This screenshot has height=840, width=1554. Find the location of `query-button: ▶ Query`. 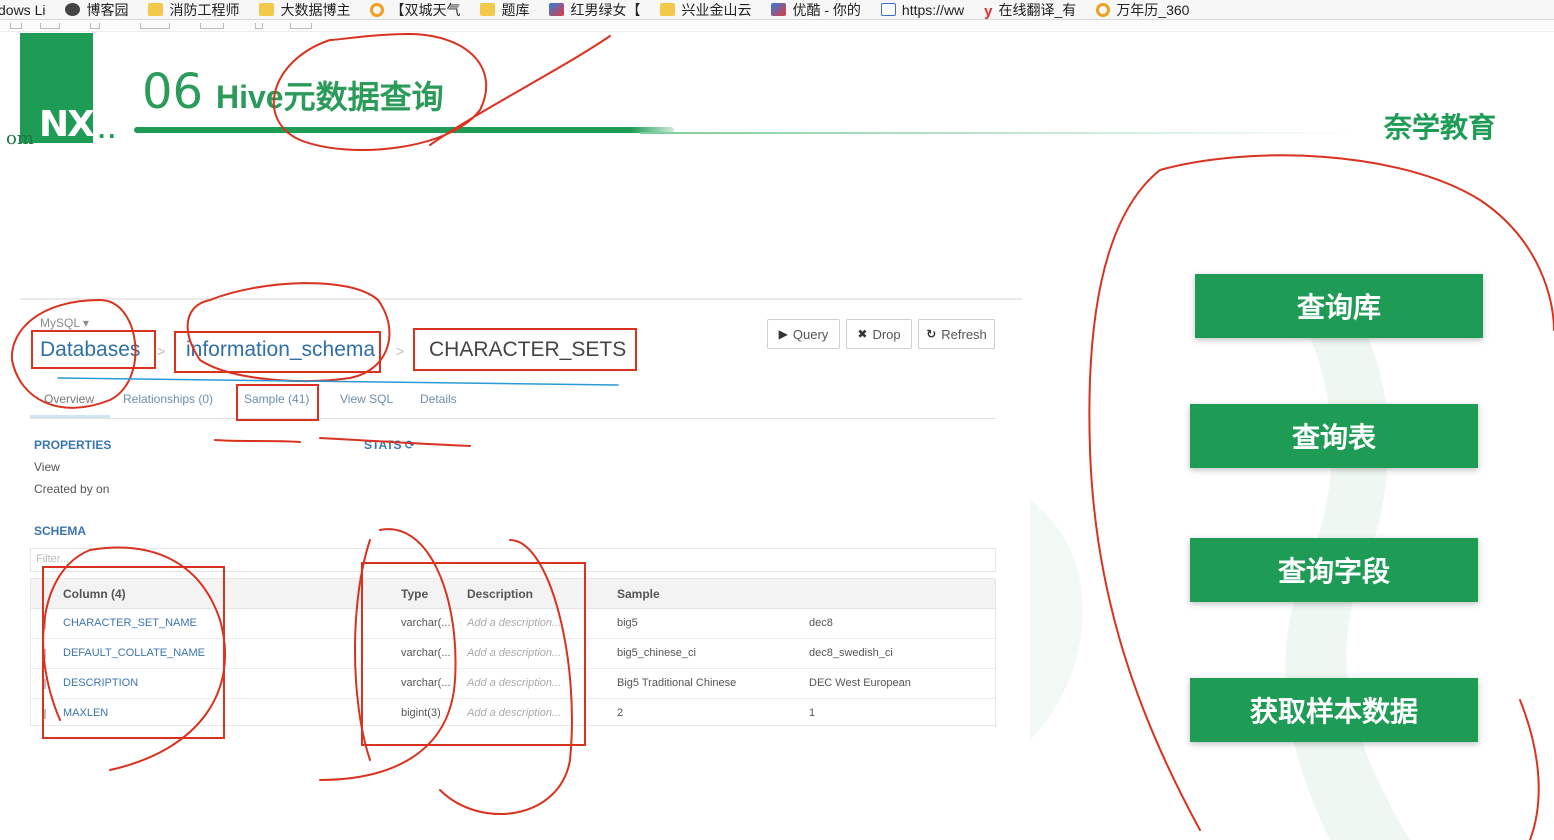

query-button: ▶ Query is located at coordinates (803, 334).